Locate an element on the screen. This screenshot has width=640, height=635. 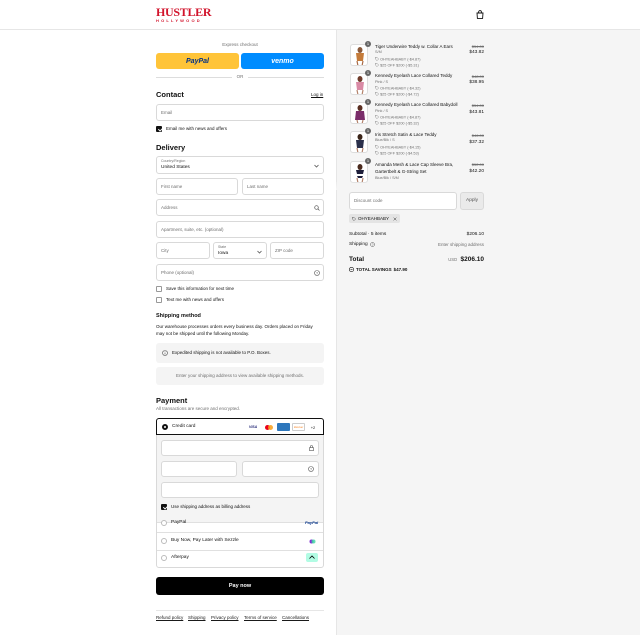
country-label: Country/Region is located at coordinates (173, 161).